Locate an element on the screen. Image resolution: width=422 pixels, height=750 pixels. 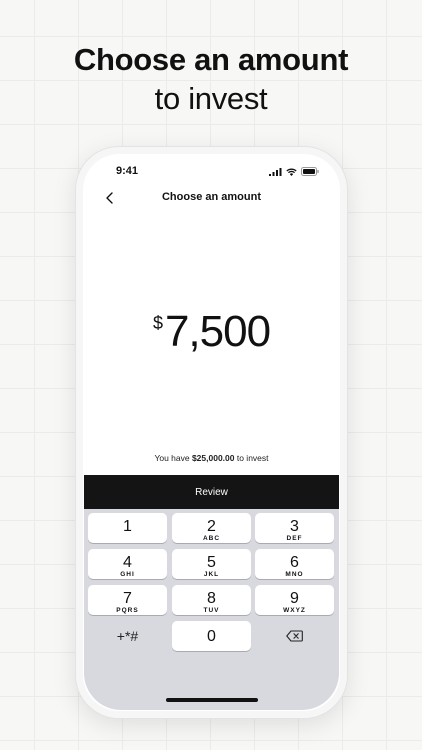
key-digit: 0 is located at coordinates (211, 636).